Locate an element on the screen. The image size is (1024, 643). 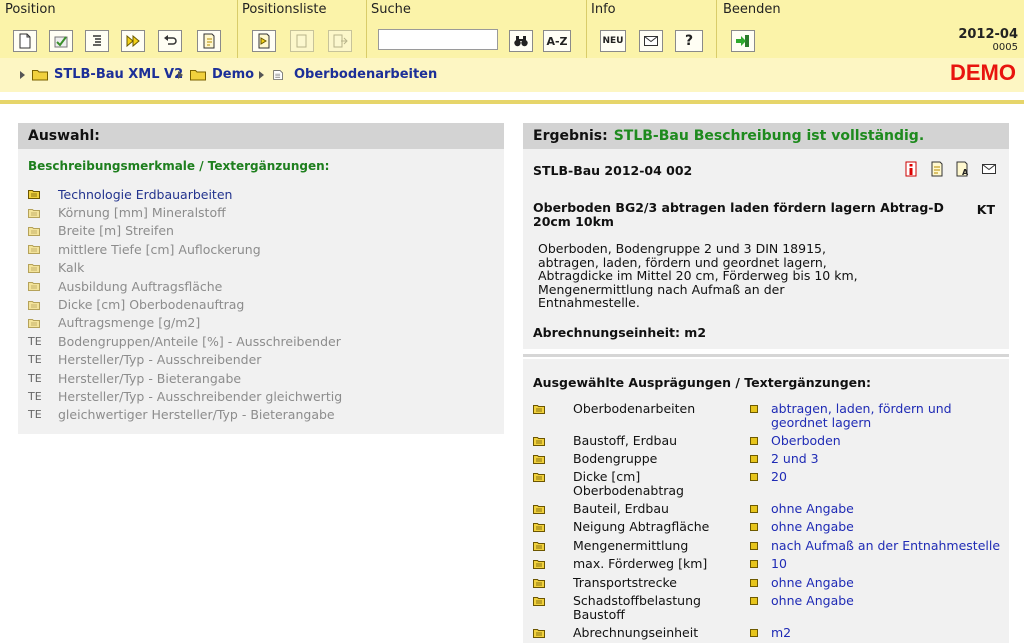
mail-button is located at coordinates (651, 41).